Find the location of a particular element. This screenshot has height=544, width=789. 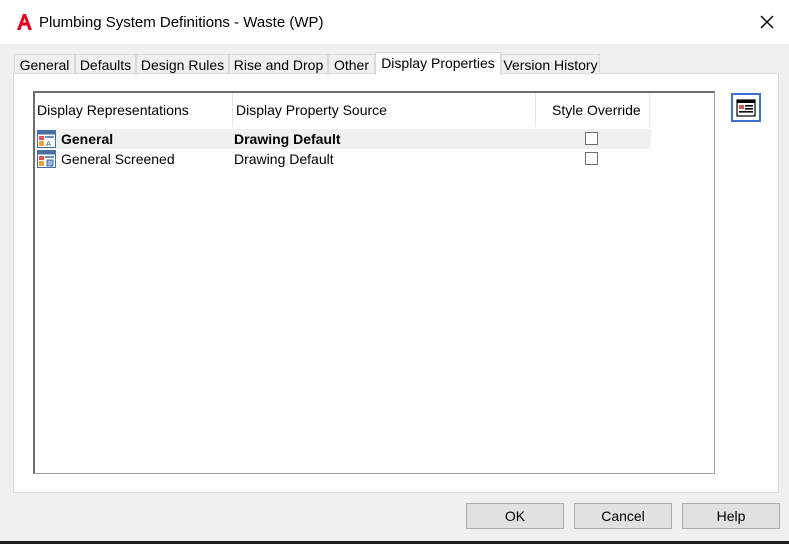

title-bar: Plumbing System Definitions - Waste (WP) is located at coordinates (394, 22).